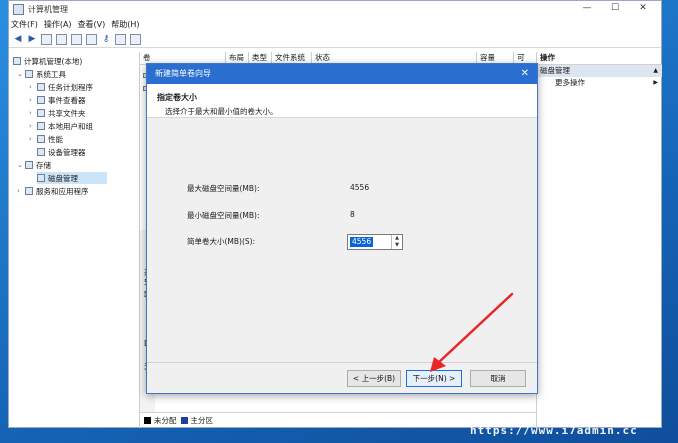 The height and width of the screenshot is (443, 678). What do you see at coordinates (360, 187) in the screenshot?
I see `max-space-value: 4556` at bounding box center [360, 187].